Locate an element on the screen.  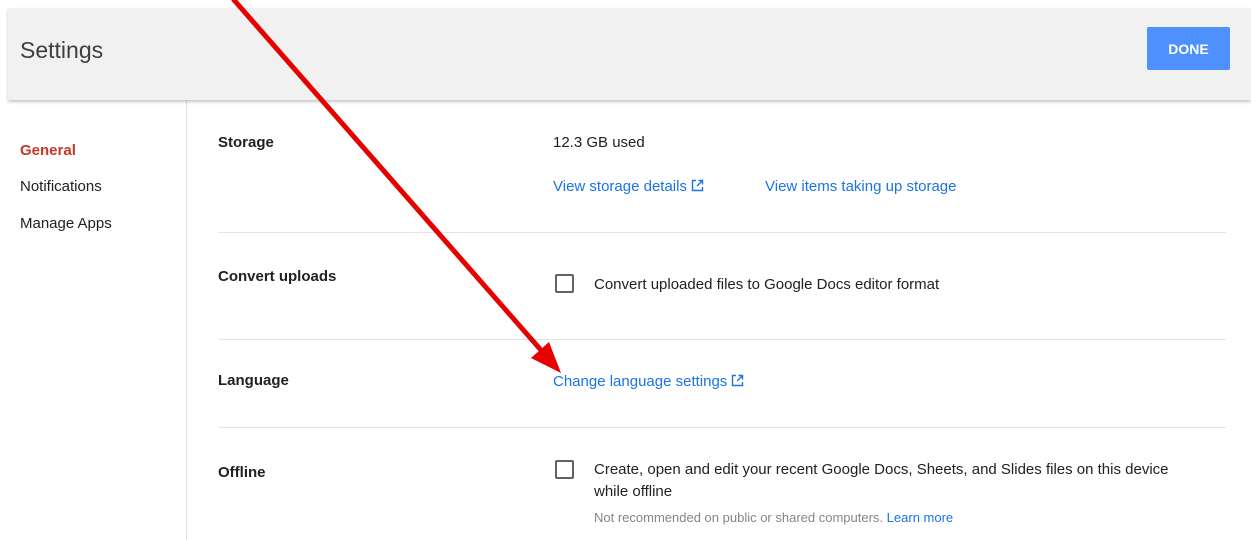
view-storage-details-label: View storage details is located at coordinates (620, 186).